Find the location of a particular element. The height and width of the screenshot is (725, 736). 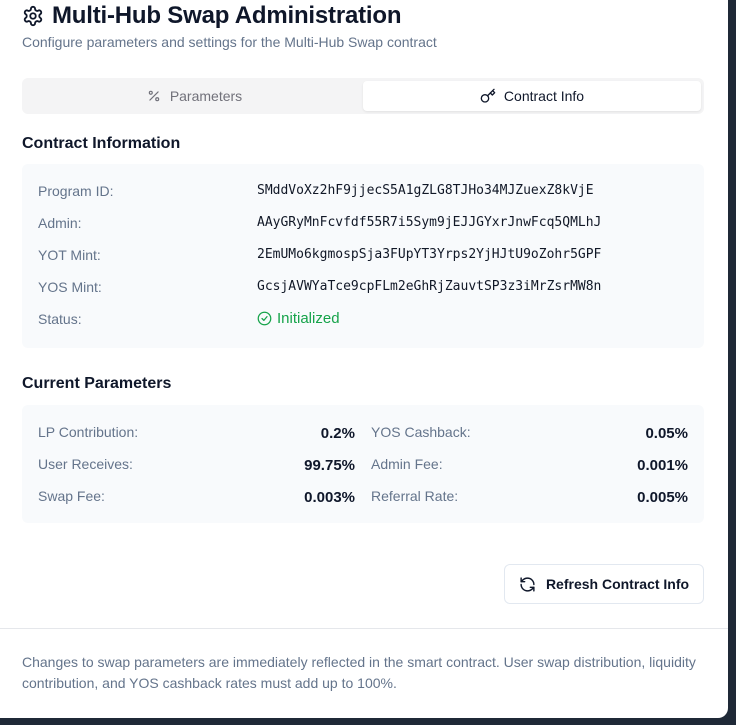

check-circle-icon is located at coordinates (264, 318).